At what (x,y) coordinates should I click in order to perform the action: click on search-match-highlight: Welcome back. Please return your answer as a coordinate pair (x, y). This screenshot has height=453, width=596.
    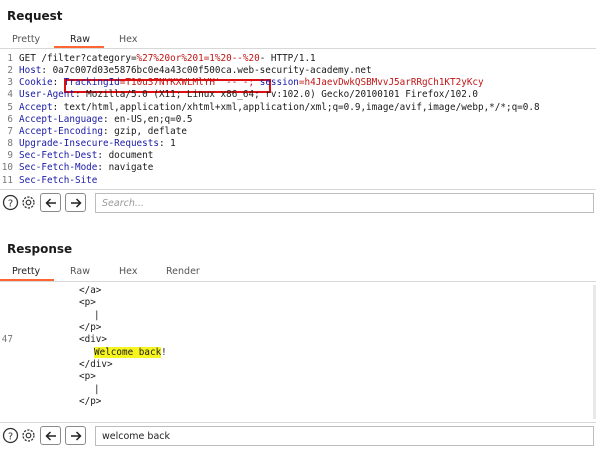
    Looking at the image, I should click on (128, 352).